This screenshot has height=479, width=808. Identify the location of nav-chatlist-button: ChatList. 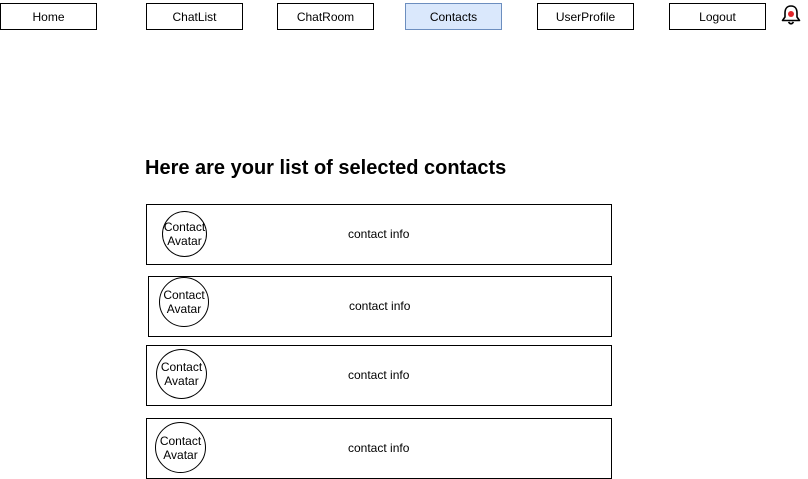
(194, 16).